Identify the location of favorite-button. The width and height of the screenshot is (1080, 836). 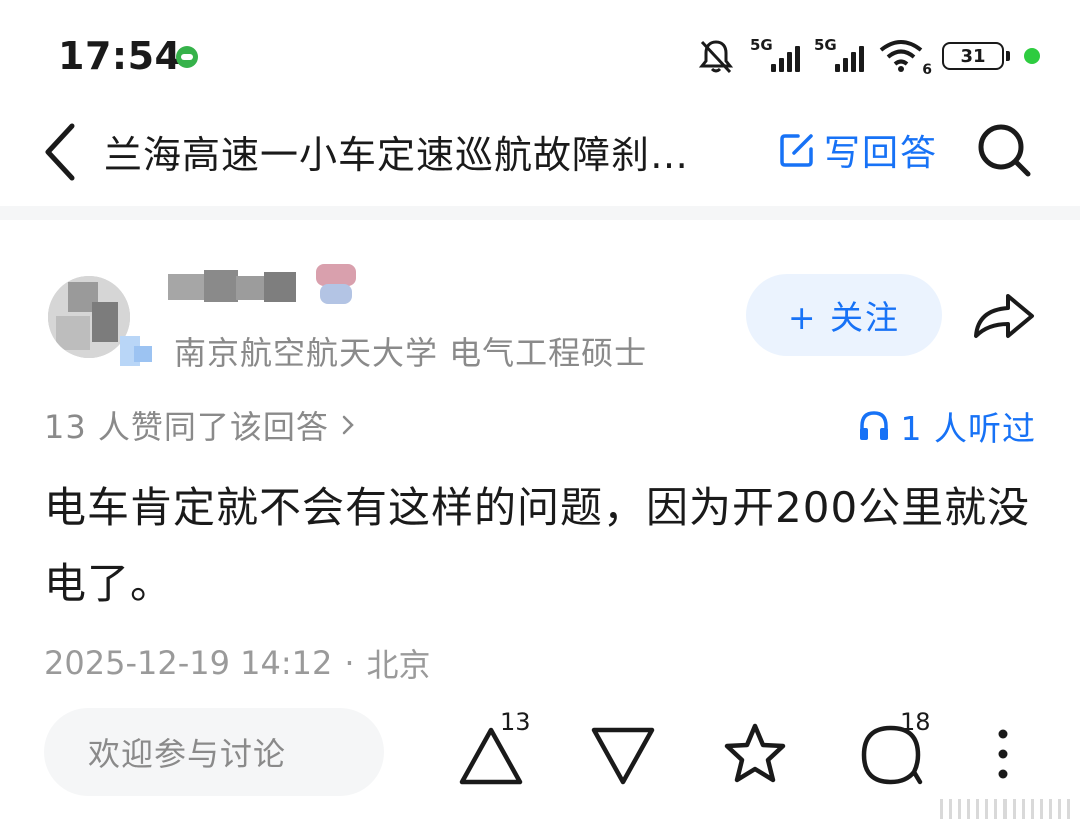
(760, 754).